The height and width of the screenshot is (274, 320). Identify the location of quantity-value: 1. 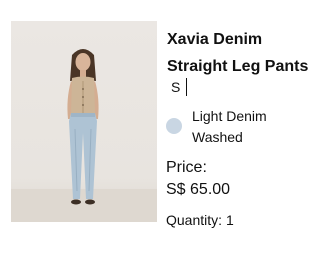
(230, 220).